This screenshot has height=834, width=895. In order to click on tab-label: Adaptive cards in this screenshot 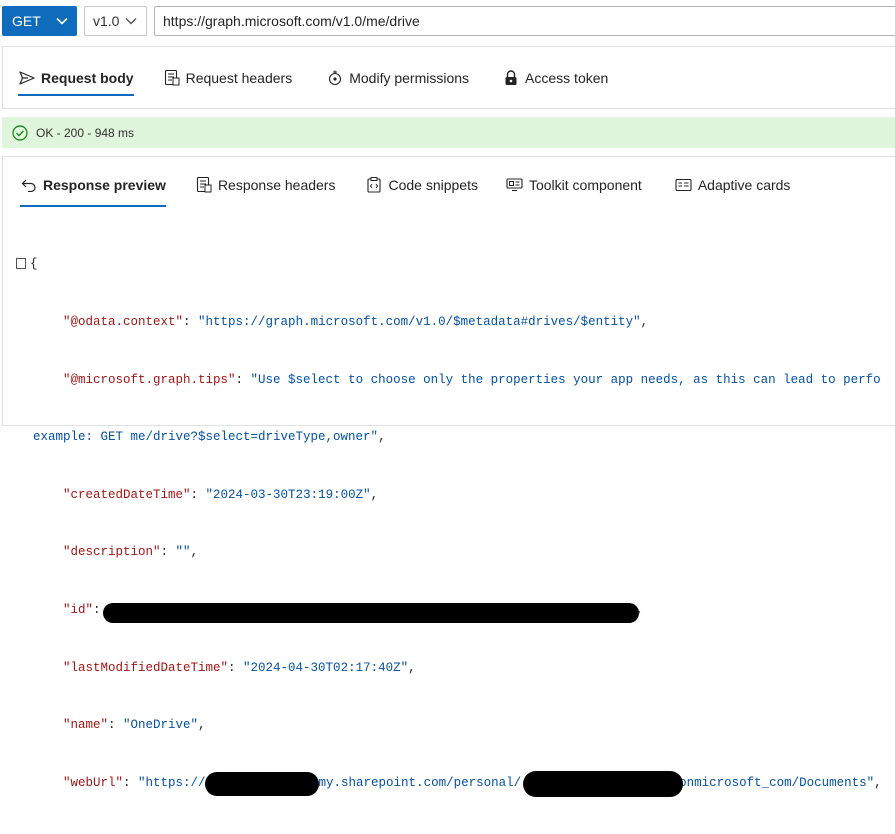, I will do `click(744, 184)`.